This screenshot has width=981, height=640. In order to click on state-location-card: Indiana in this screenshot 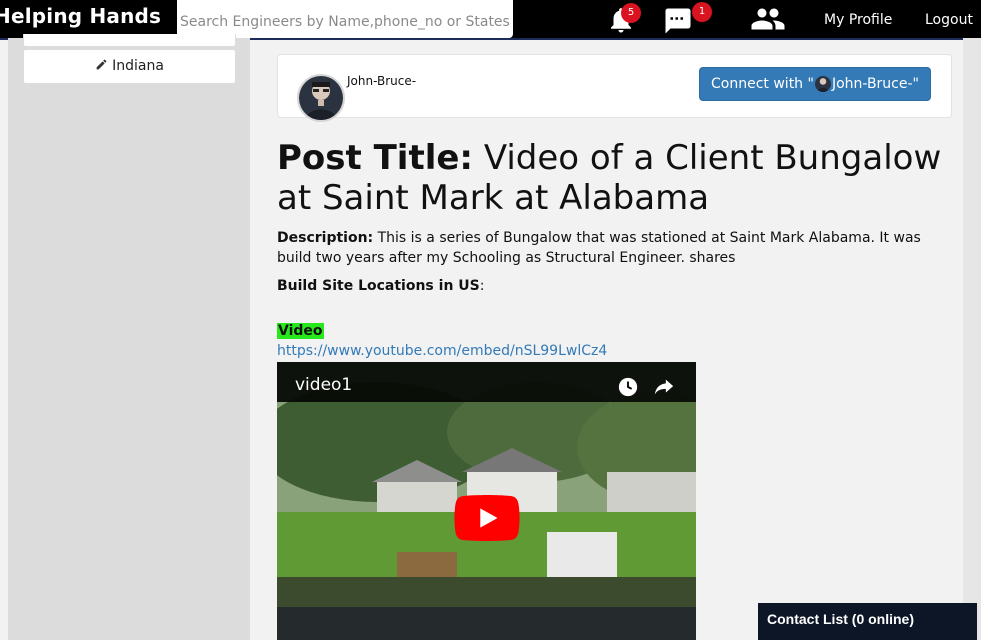, I will do `click(129, 66)`.